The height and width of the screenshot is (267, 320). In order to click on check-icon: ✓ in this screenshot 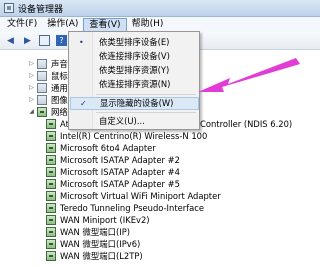, I will do `click(83, 103)`.